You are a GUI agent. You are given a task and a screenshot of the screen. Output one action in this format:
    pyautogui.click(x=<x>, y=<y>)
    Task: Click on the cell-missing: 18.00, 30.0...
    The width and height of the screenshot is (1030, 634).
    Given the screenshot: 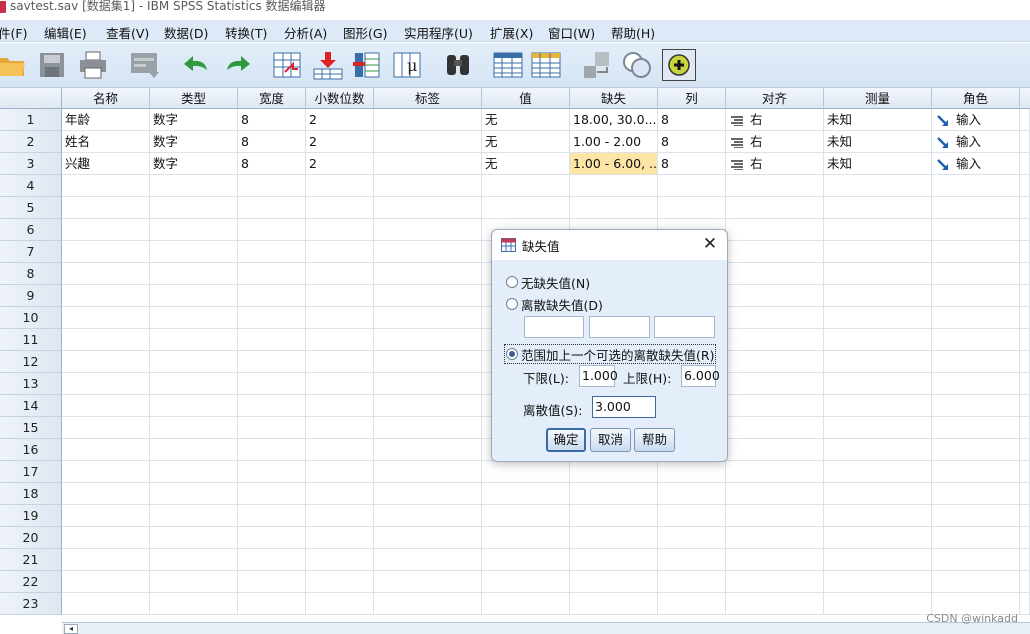 What is the action you would take?
    pyautogui.click(x=614, y=120)
    